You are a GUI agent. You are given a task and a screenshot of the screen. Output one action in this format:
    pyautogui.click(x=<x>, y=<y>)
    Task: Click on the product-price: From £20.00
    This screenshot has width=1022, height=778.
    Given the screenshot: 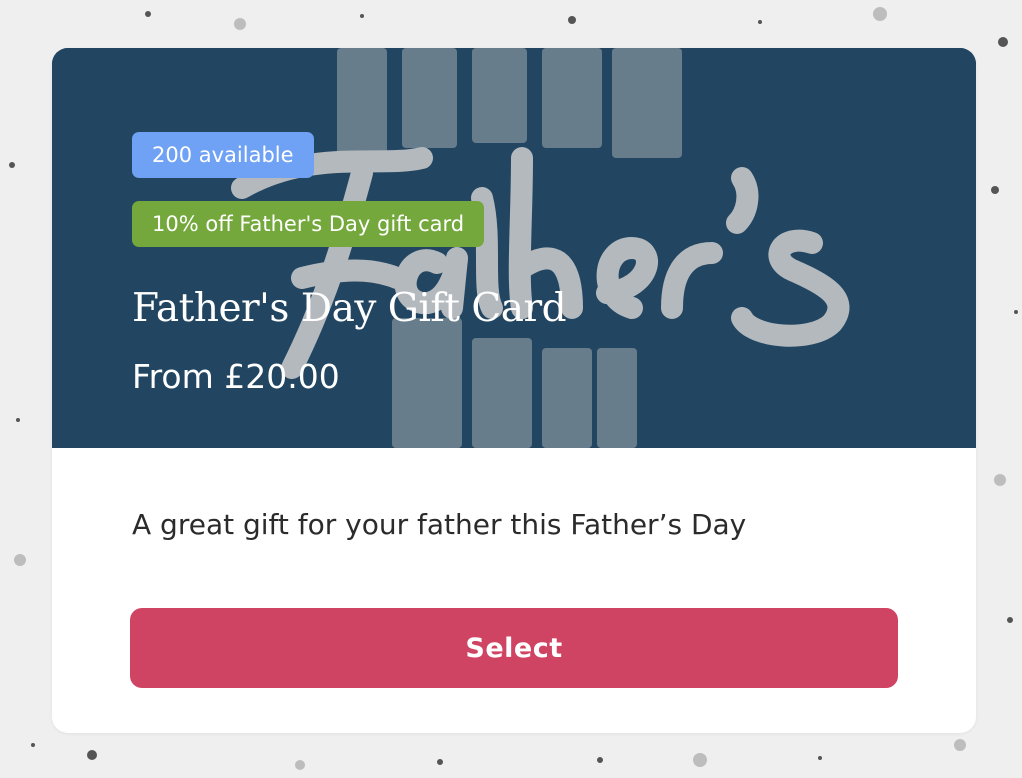 What is the action you would take?
    pyautogui.click(x=236, y=376)
    